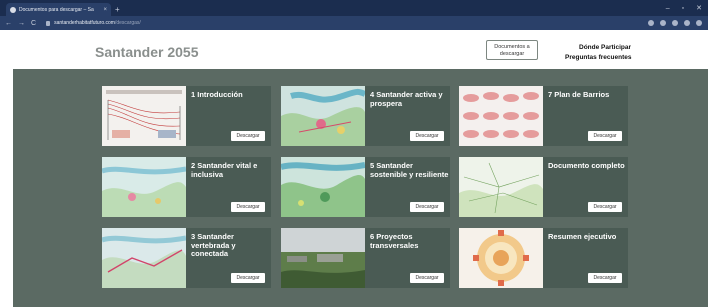 This screenshot has width=708, height=307. Describe the element at coordinates (13, 9) in the screenshot. I see `favicon-icon` at that location.